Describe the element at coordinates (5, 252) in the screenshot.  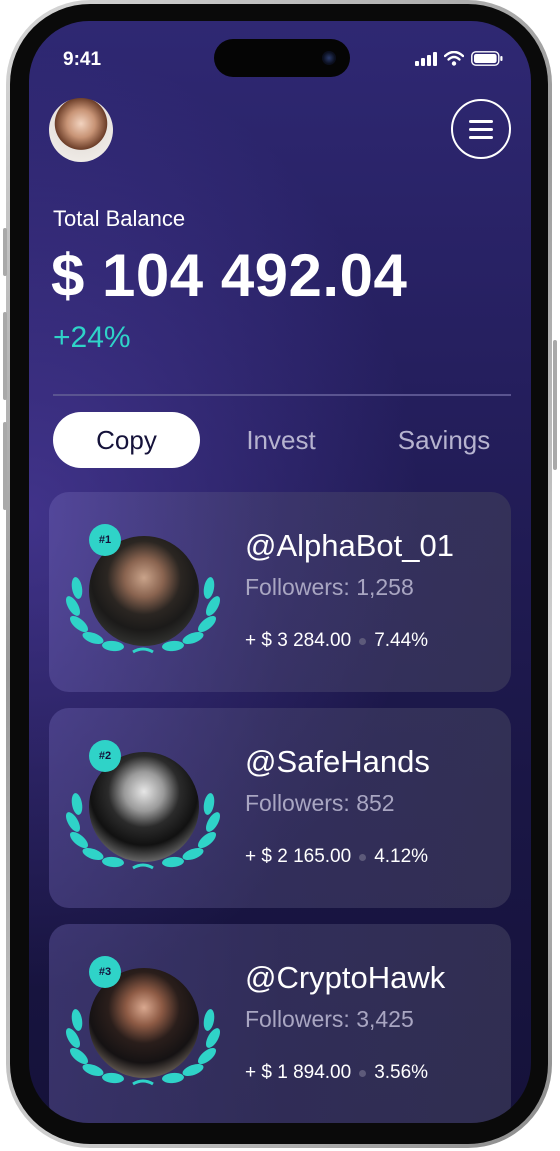
I see `action-button` at that location.